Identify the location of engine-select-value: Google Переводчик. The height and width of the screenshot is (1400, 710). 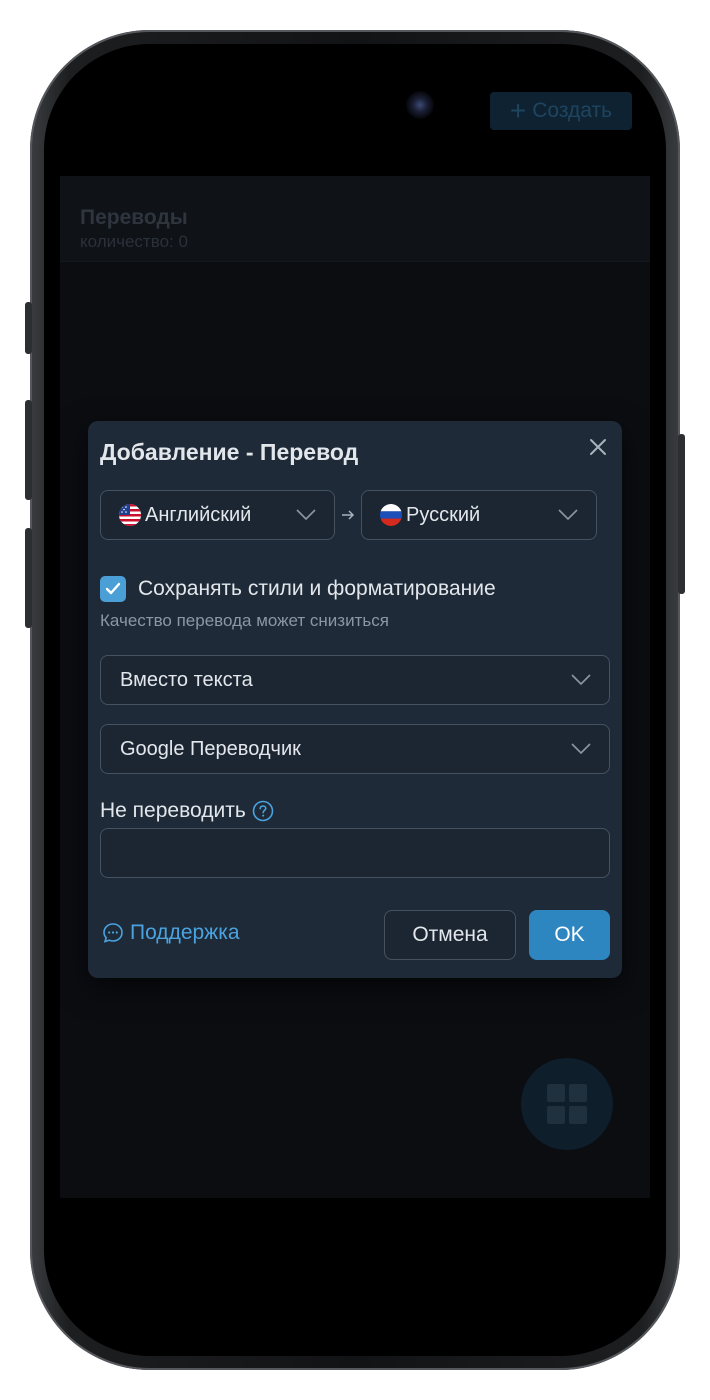
(210, 748).